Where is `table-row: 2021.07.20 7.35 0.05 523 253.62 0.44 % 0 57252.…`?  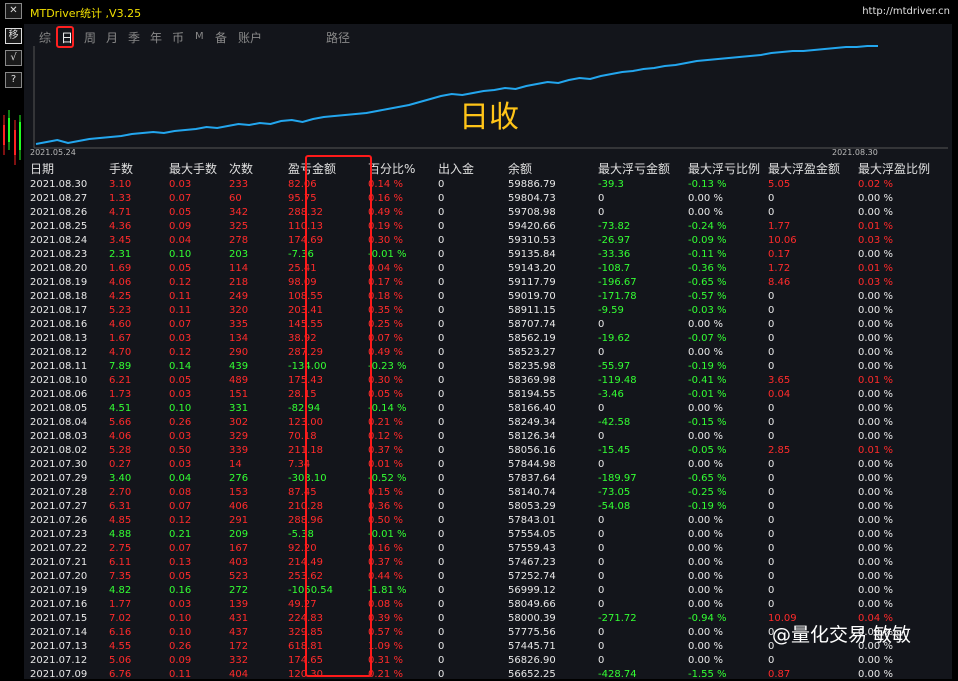
table-row: 2021.07.20 7.35 0.05 523 253.62 0.44 % 0 57252.… is located at coordinates (484, 576).